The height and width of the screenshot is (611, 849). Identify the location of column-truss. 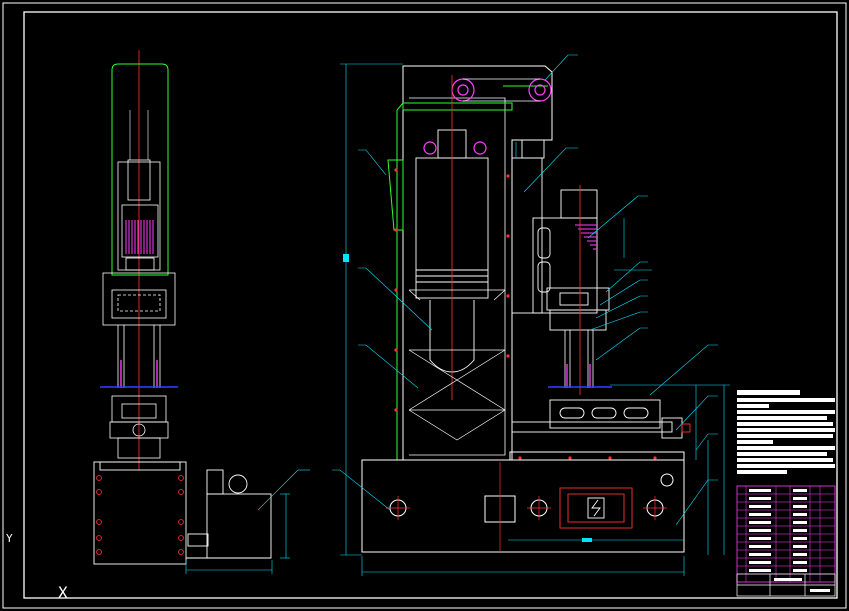
(457, 365).